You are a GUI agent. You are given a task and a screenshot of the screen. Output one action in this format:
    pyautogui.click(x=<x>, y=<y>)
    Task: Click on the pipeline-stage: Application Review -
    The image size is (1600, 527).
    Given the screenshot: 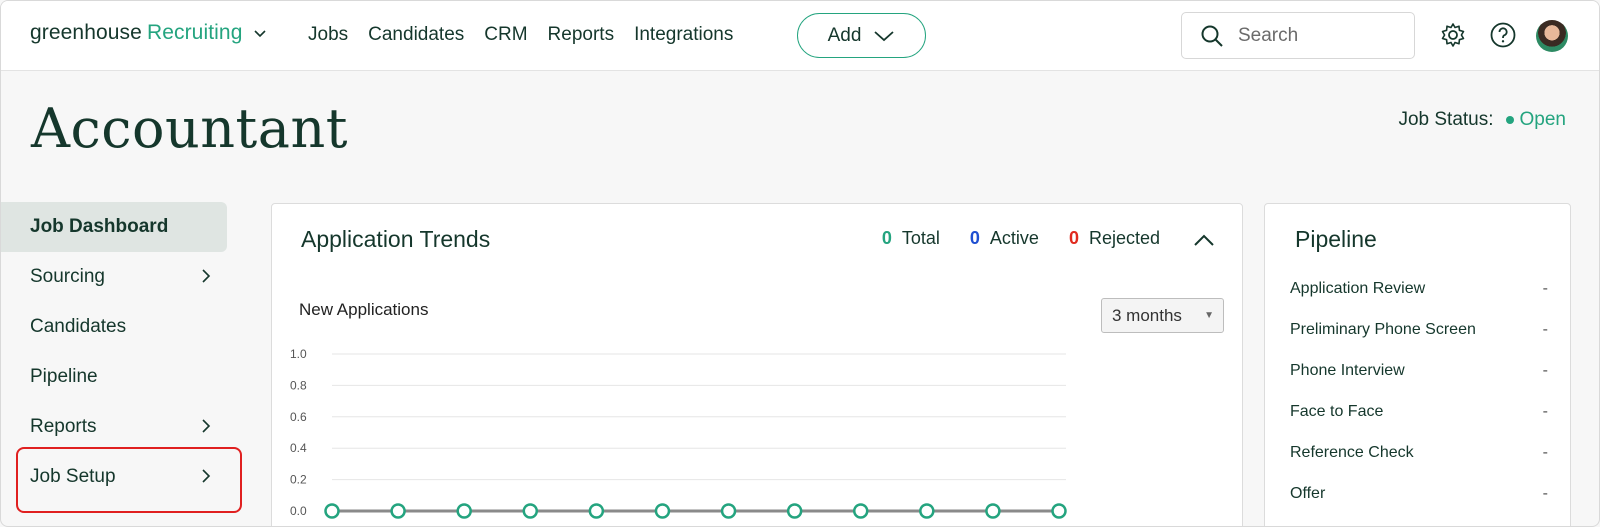 What is the action you would take?
    pyautogui.click(x=1419, y=300)
    